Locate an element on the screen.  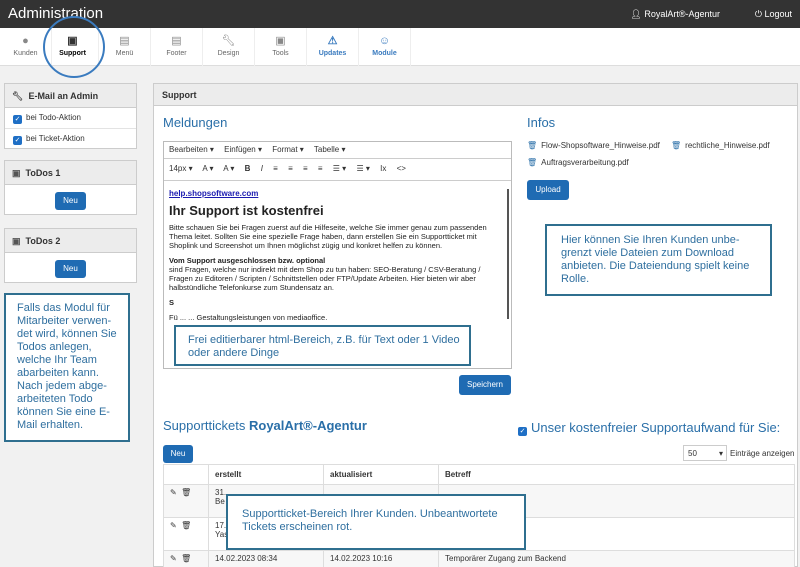
bg-color-button: A ▾ is located at coordinates (228, 168).